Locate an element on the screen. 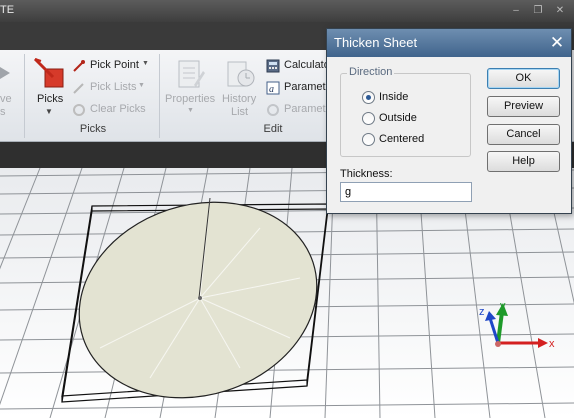  properties-button: Properties ▼ is located at coordinates (191, 88).